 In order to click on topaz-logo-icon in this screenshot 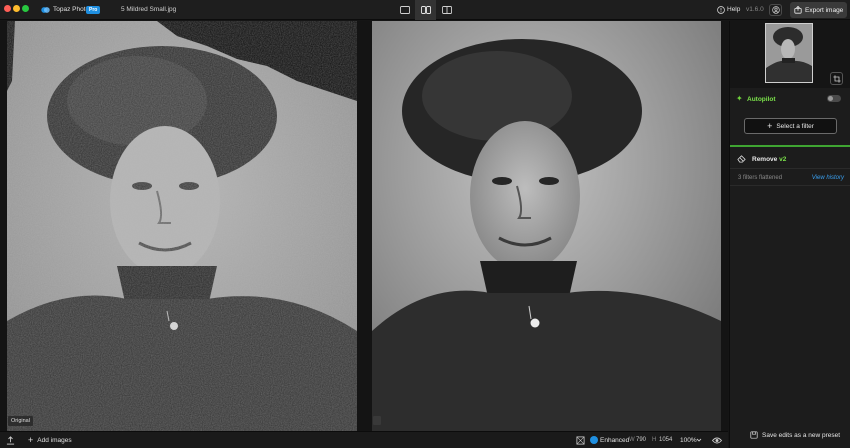, I will do `click(45, 10)`.